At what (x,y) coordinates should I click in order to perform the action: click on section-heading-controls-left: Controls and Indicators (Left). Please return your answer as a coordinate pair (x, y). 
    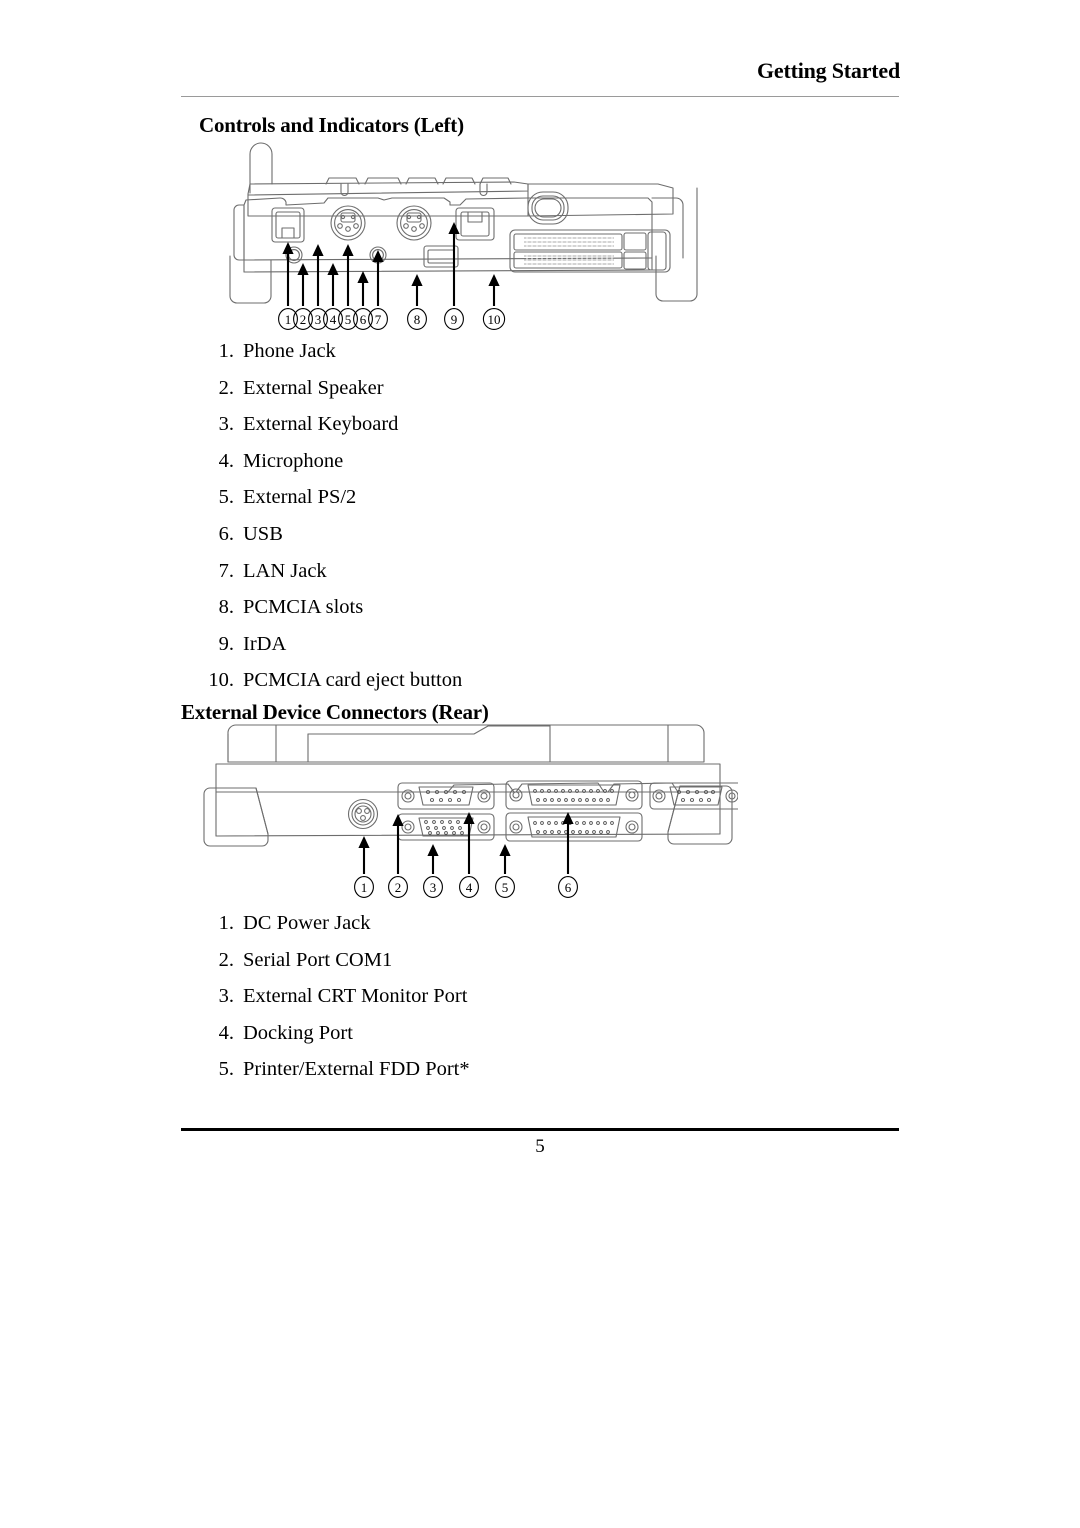
    Looking at the image, I should click on (331, 125).